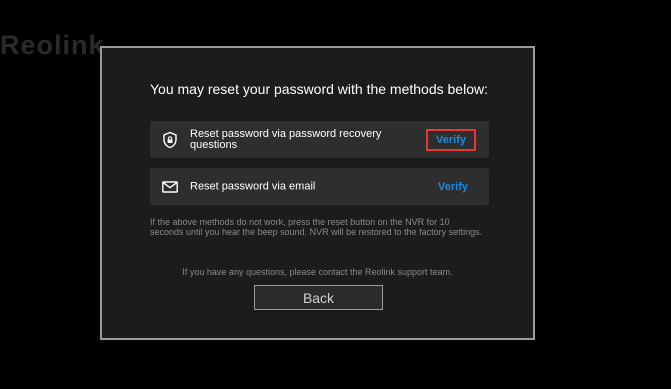  What do you see at coordinates (170, 140) in the screenshot?
I see `shield-lock-icon` at bounding box center [170, 140].